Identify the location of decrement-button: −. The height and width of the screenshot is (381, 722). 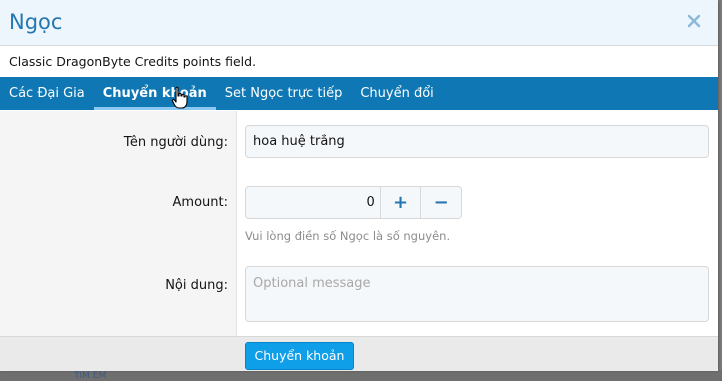
(440, 202).